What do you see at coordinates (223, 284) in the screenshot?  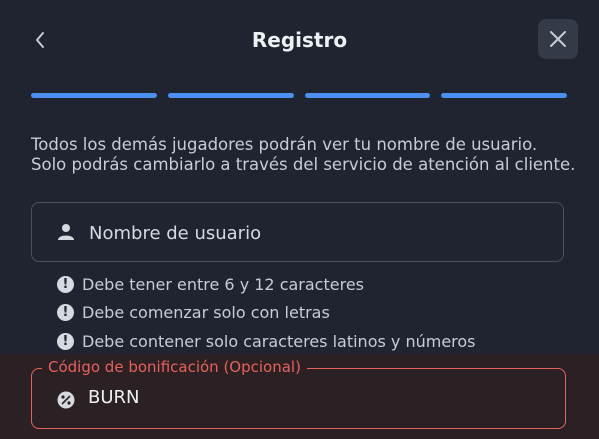 I see `rule-text: Debe tener entre 6 y 12 caracteres` at bounding box center [223, 284].